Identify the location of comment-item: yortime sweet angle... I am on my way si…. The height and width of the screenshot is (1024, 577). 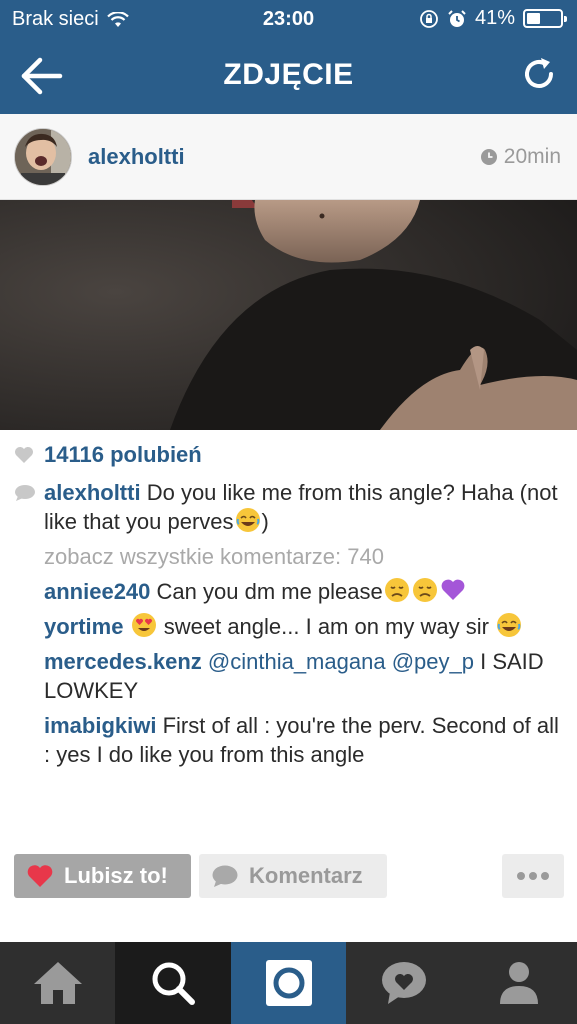
(306, 626).